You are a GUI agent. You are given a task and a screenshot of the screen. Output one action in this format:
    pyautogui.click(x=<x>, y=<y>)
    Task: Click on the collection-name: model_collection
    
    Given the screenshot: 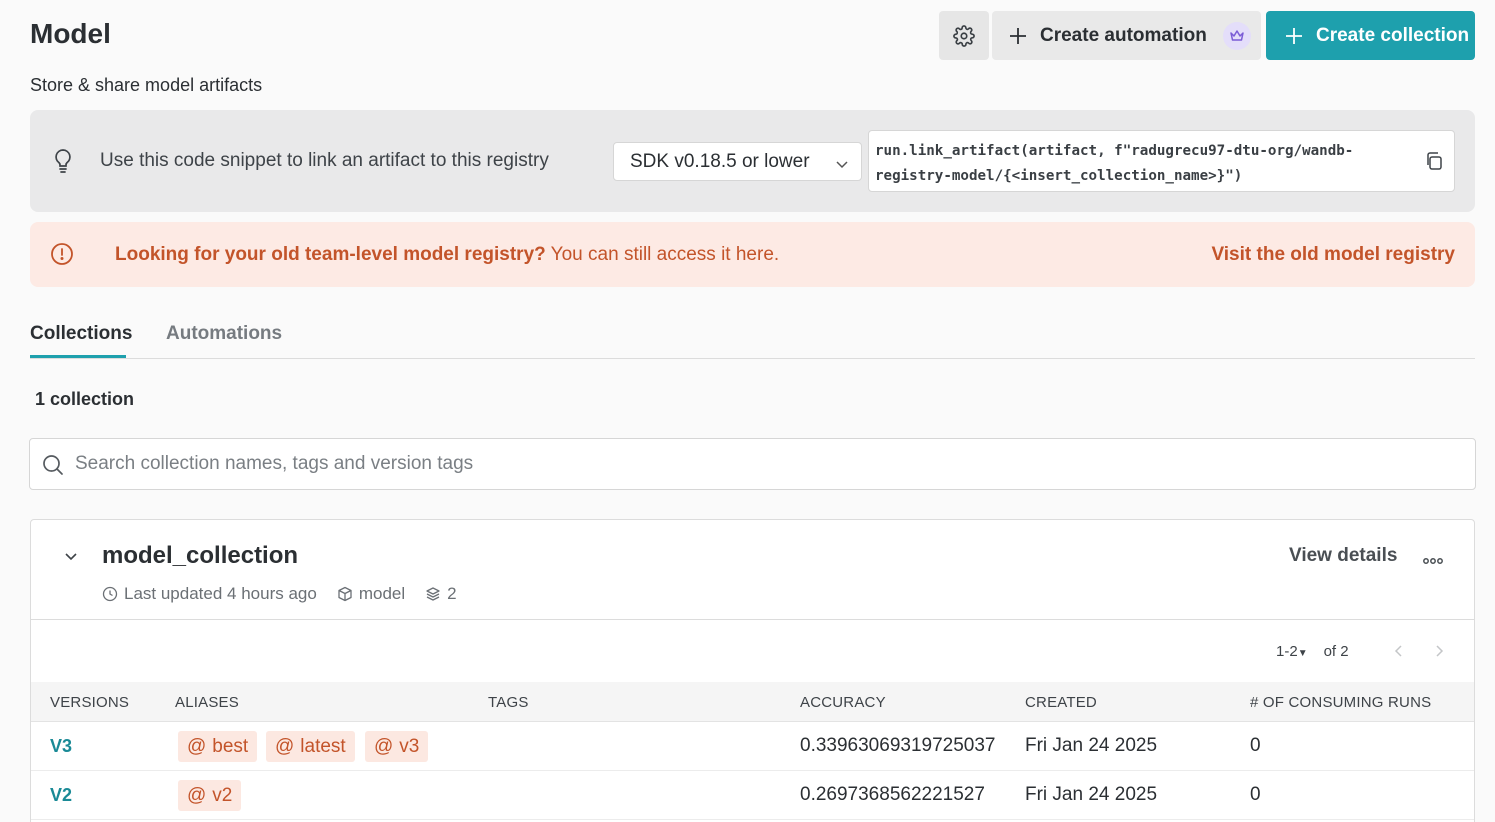 What is the action you would take?
    pyautogui.click(x=200, y=556)
    